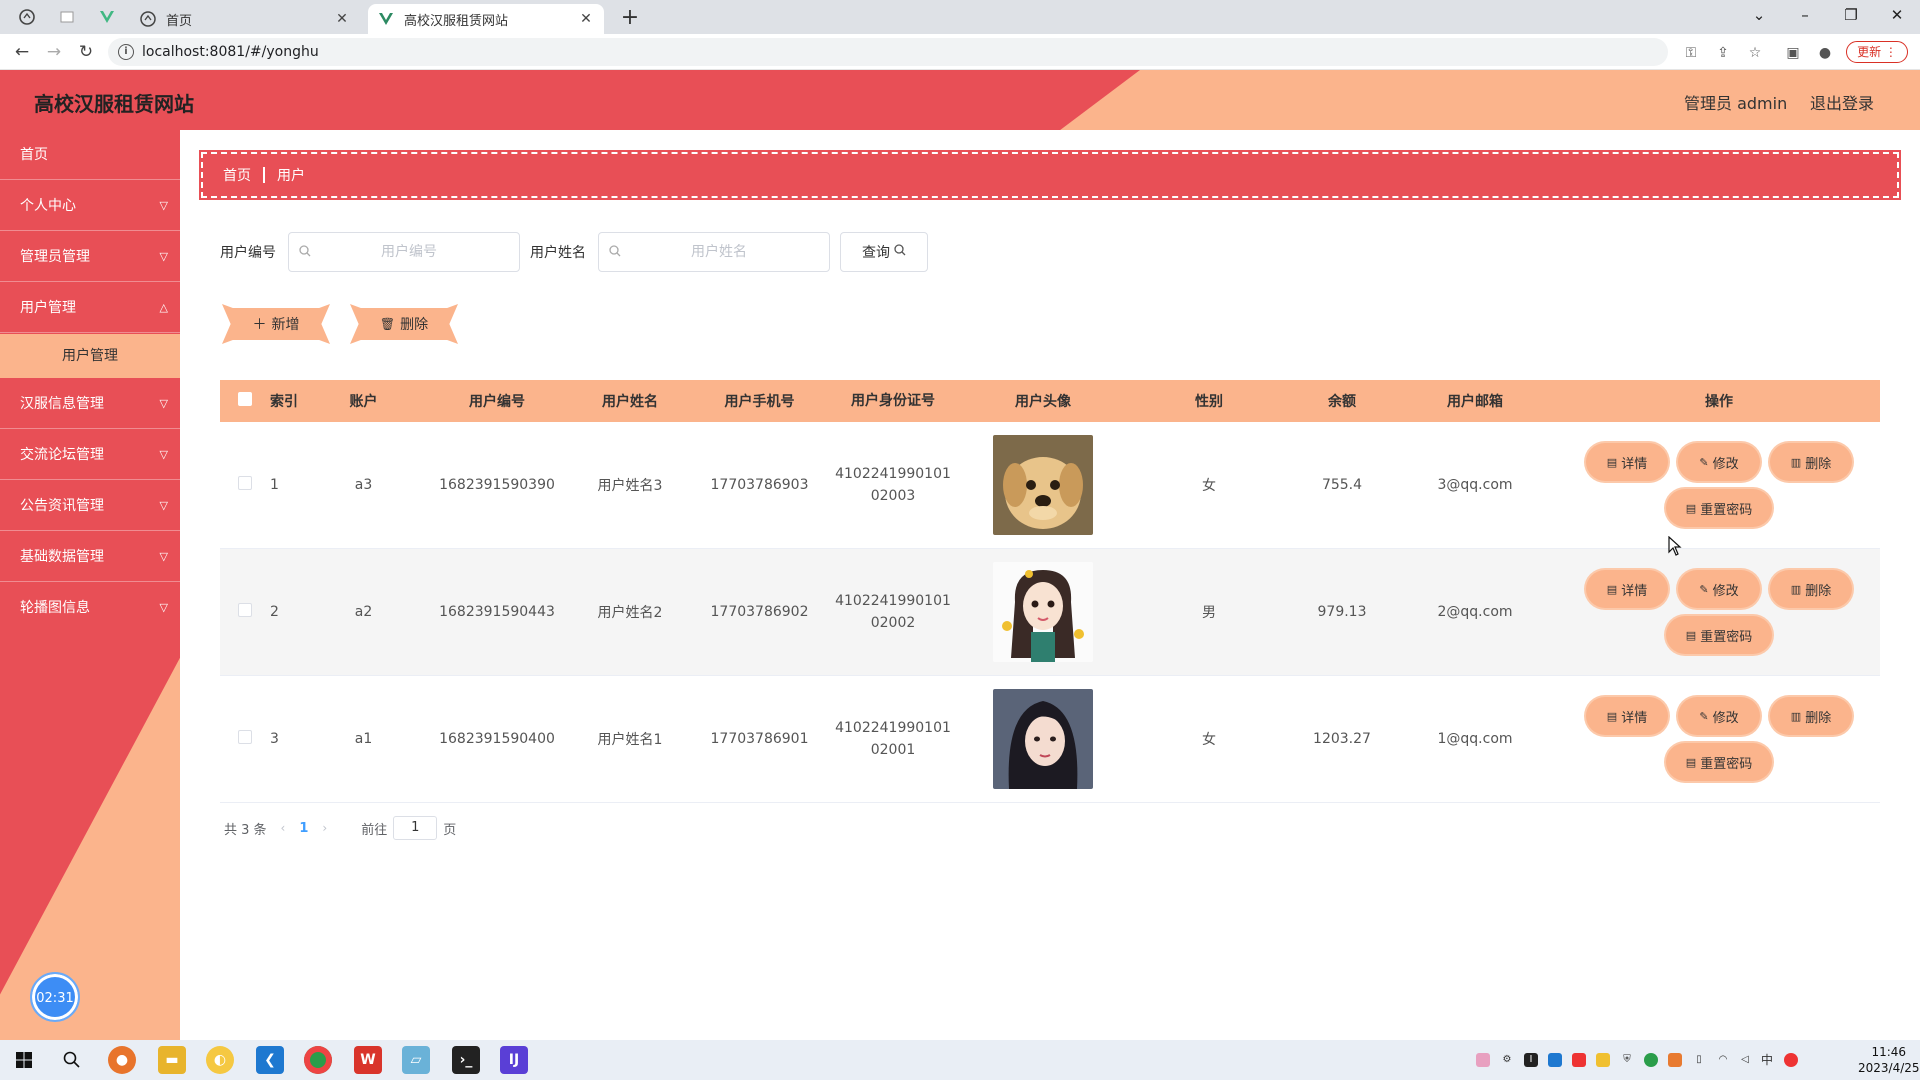  Describe the element at coordinates (270, 1060) in the screenshot. I see `vscode-icon: ❮` at that location.